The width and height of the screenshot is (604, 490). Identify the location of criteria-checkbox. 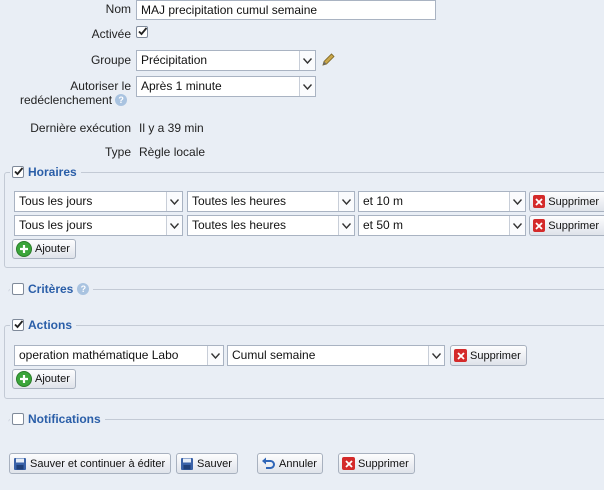
(18, 289).